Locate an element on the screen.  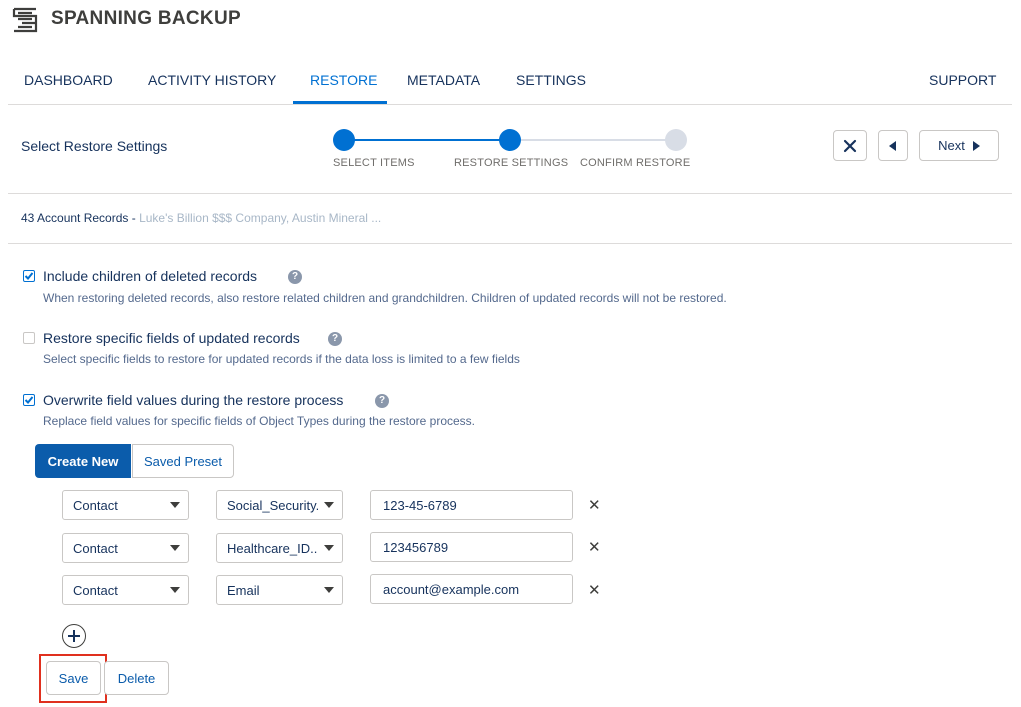
field-select: Email is located at coordinates (279, 590).